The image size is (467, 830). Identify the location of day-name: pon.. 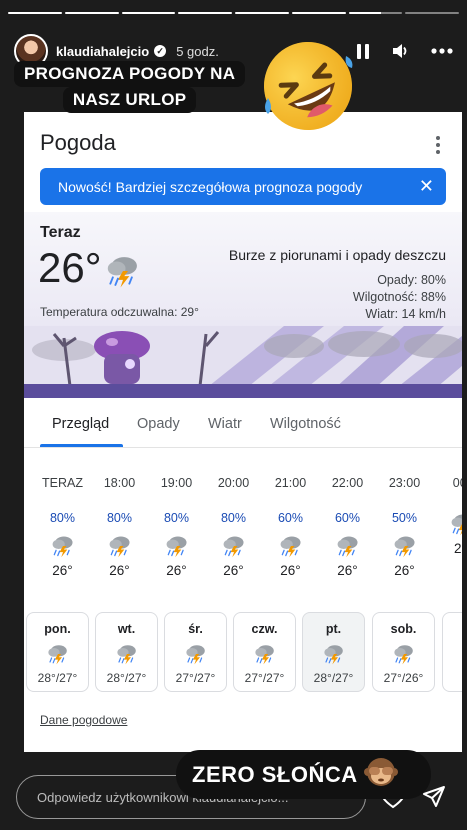
(57, 629).